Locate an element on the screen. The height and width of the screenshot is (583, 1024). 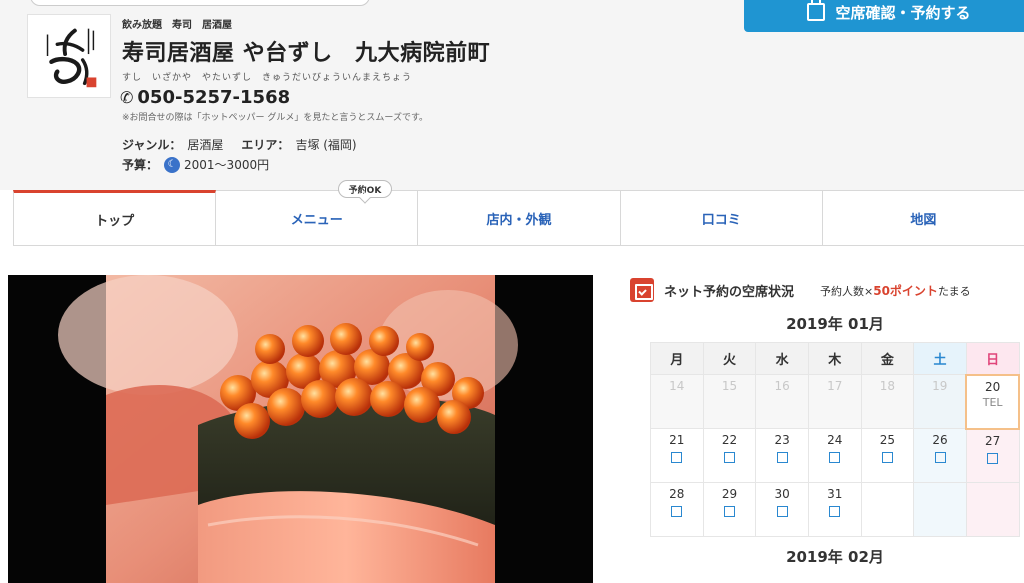
calendar-day-cell: 29 is located at coordinates (729, 509).